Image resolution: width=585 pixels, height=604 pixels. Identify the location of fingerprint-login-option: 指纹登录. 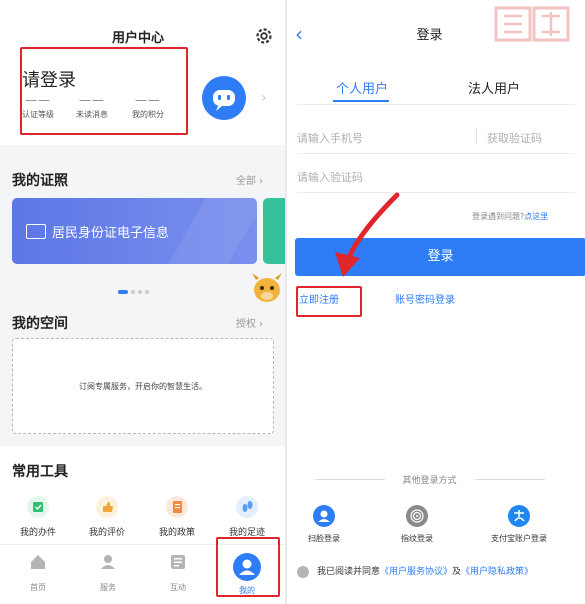
(417, 524).